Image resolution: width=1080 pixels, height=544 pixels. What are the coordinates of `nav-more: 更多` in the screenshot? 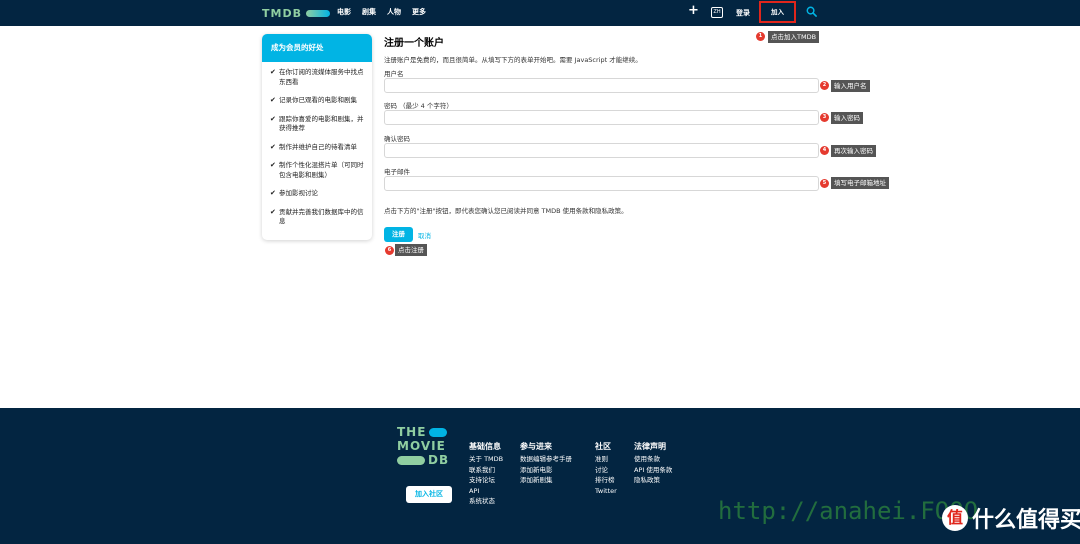 It's located at (419, 12).